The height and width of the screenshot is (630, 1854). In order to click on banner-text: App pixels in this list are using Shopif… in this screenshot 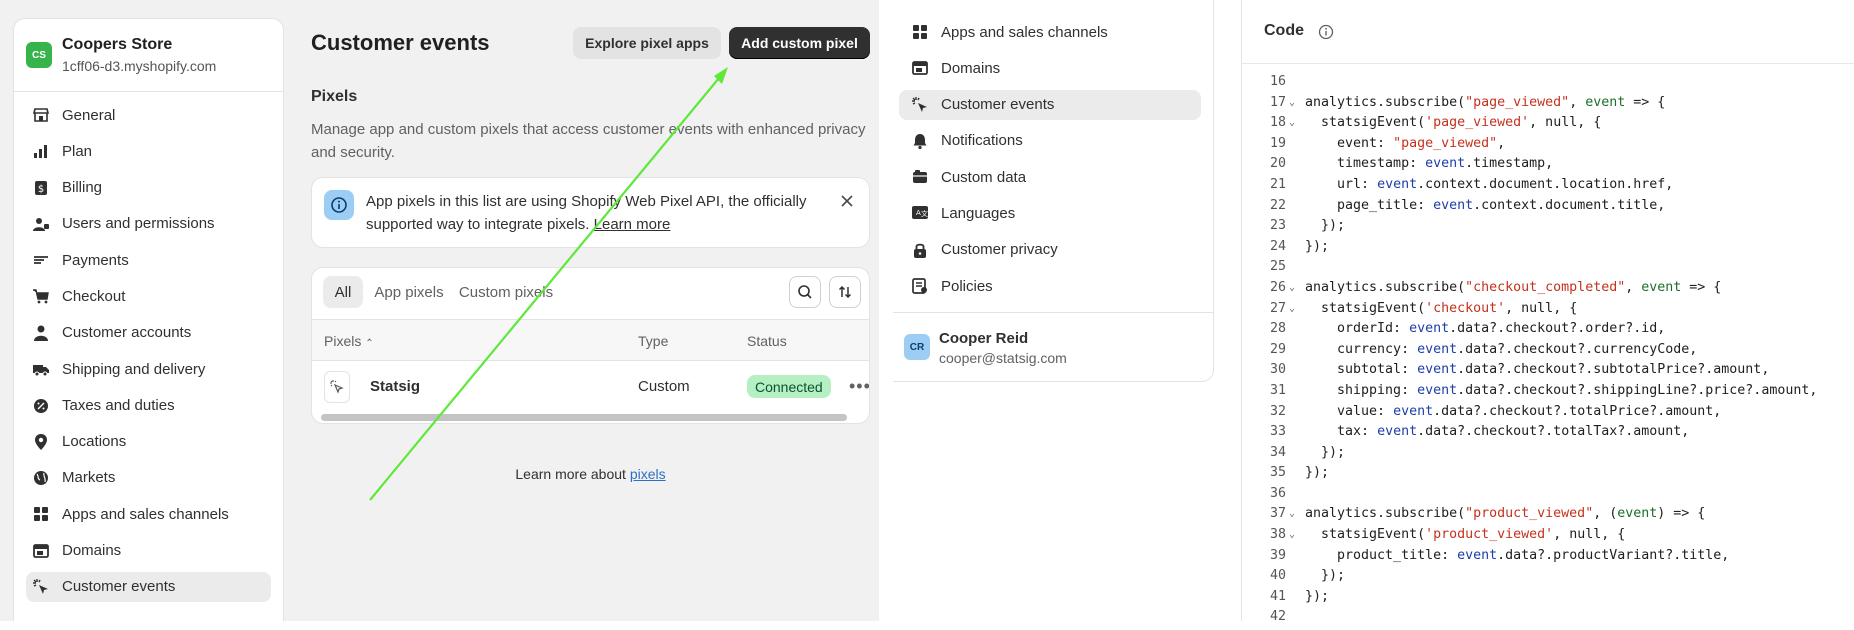, I will do `click(601, 213)`.